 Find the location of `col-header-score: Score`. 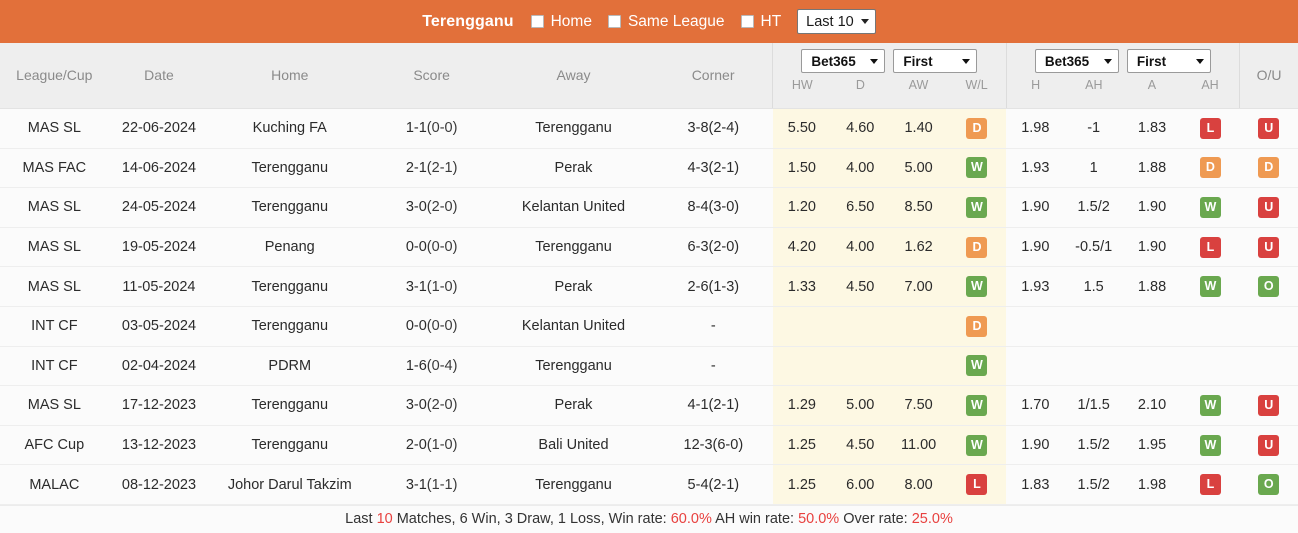

col-header-score: Score is located at coordinates (431, 76).